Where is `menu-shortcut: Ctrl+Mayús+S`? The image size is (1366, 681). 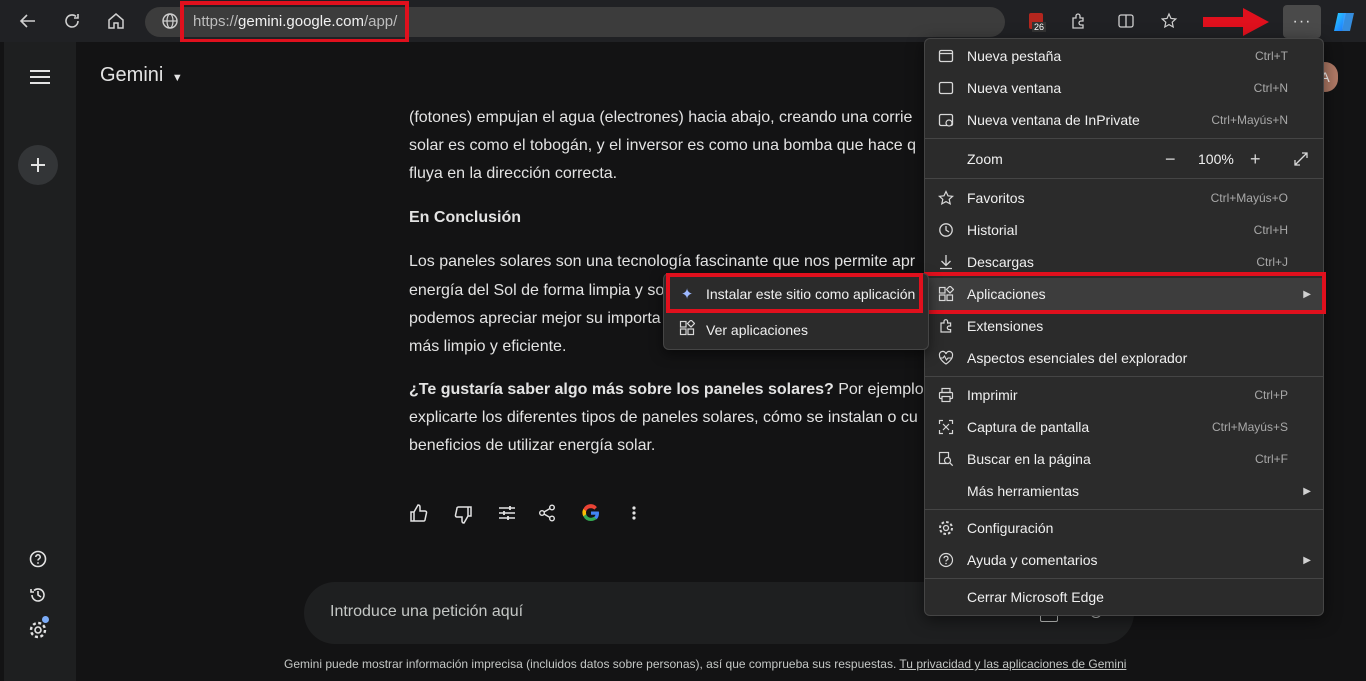
menu-shortcut: Ctrl+Mayús+S is located at coordinates (1249, 427).